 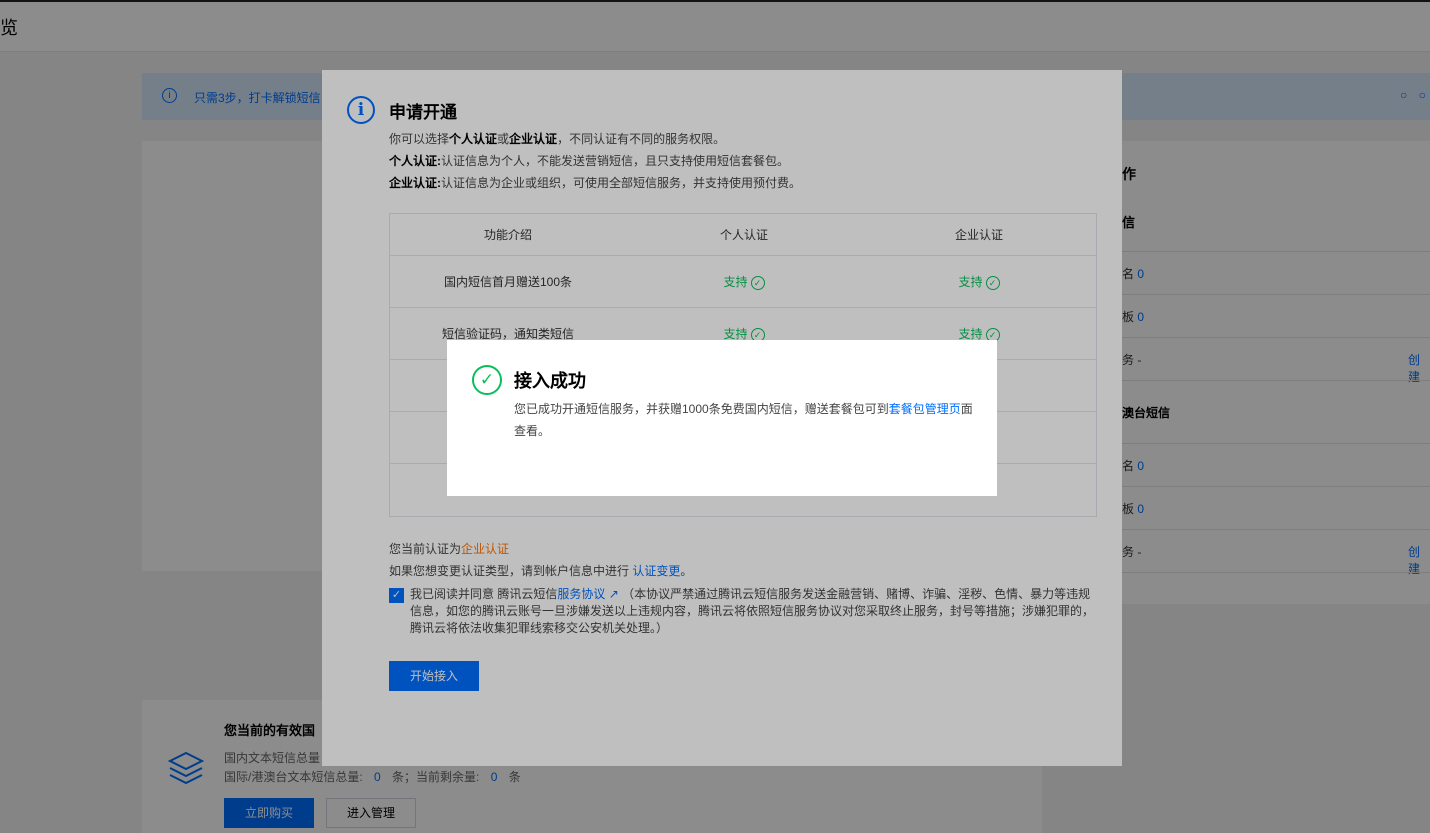 What do you see at coordinates (925, 409) in the screenshot?
I see `package-manage-link: 套餐包管理页` at bounding box center [925, 409].